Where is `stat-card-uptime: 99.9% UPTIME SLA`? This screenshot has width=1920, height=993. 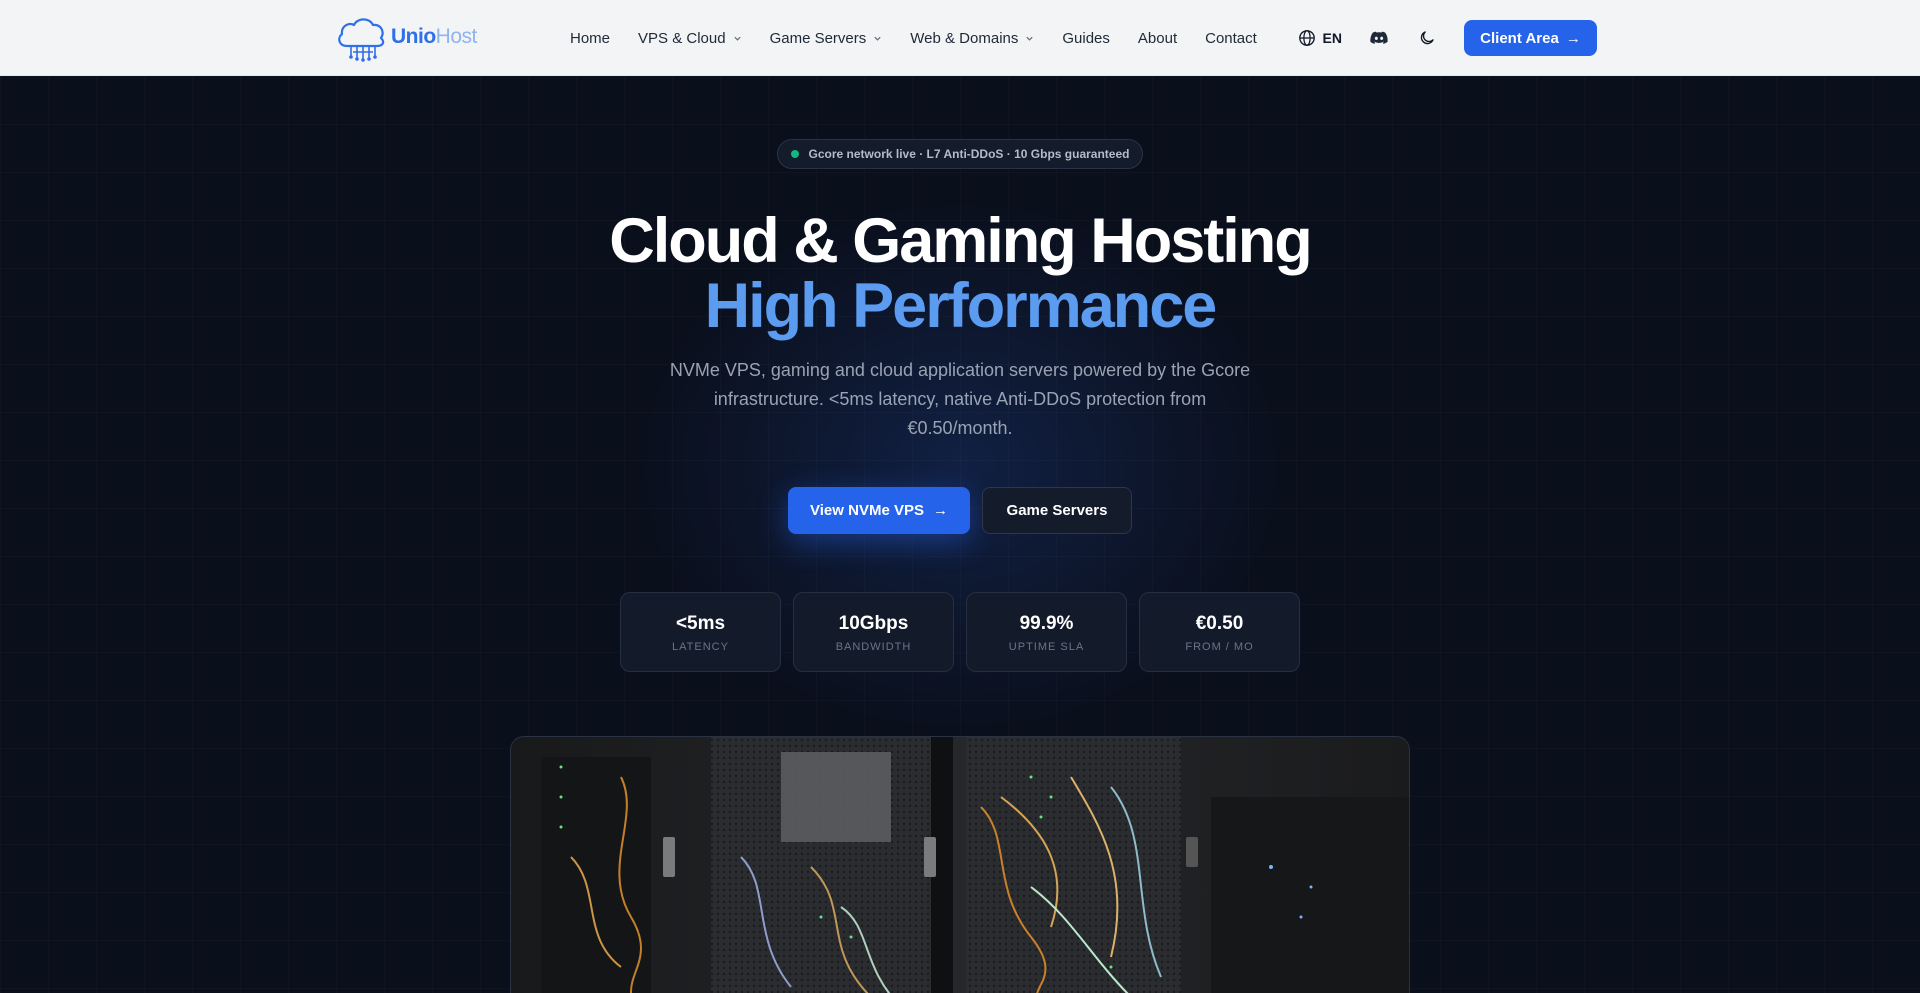 stat-card-uptime: 99.9% UPTIME SLA is located at coordinates (1046, 632).